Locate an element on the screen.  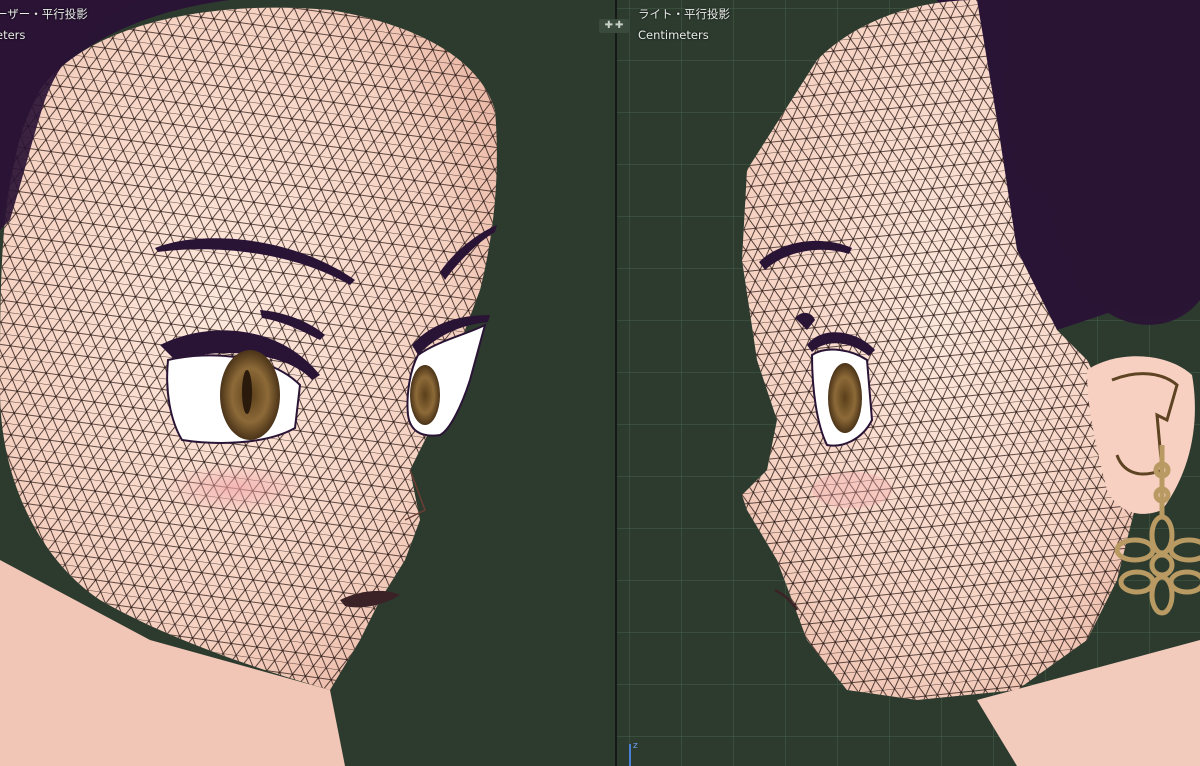
iris is located at coordinates (845, 398).